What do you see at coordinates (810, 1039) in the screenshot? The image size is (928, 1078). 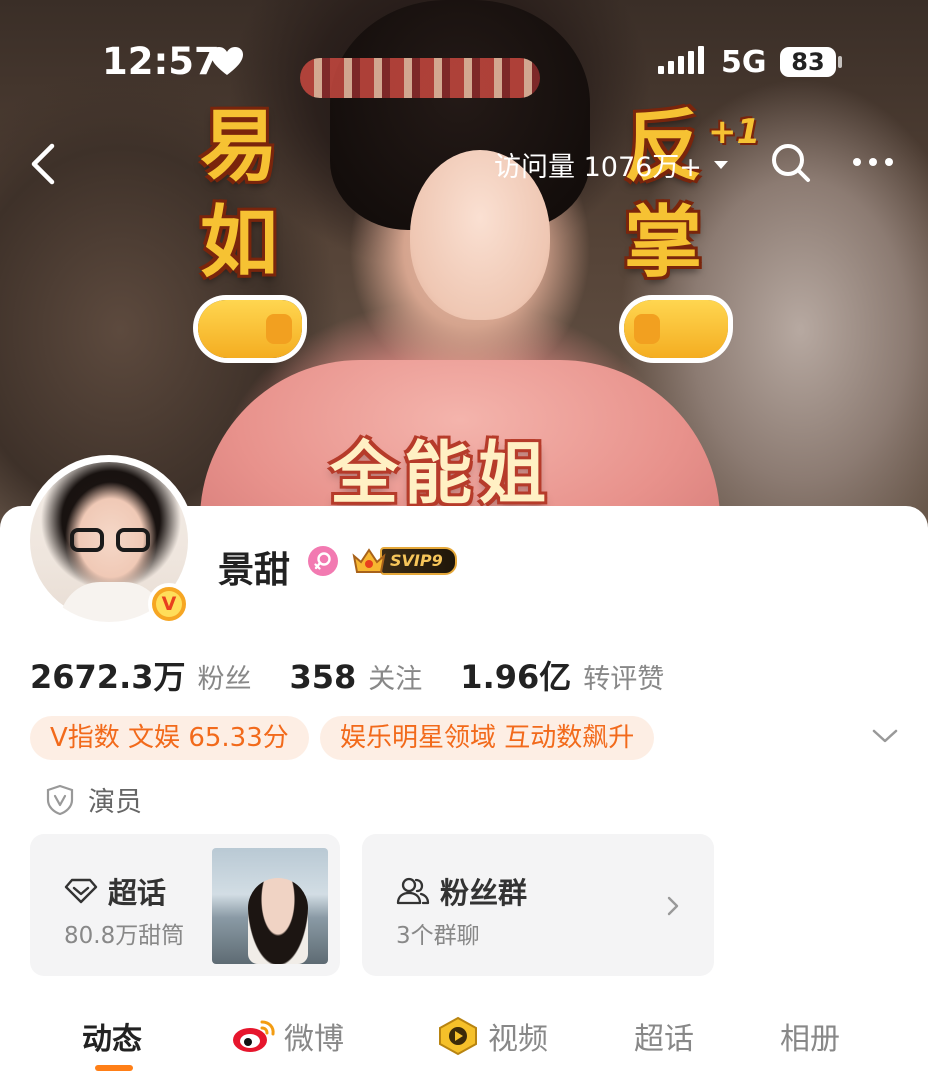 I see `tab-label: 相册` at bounding box center [810, 1039].